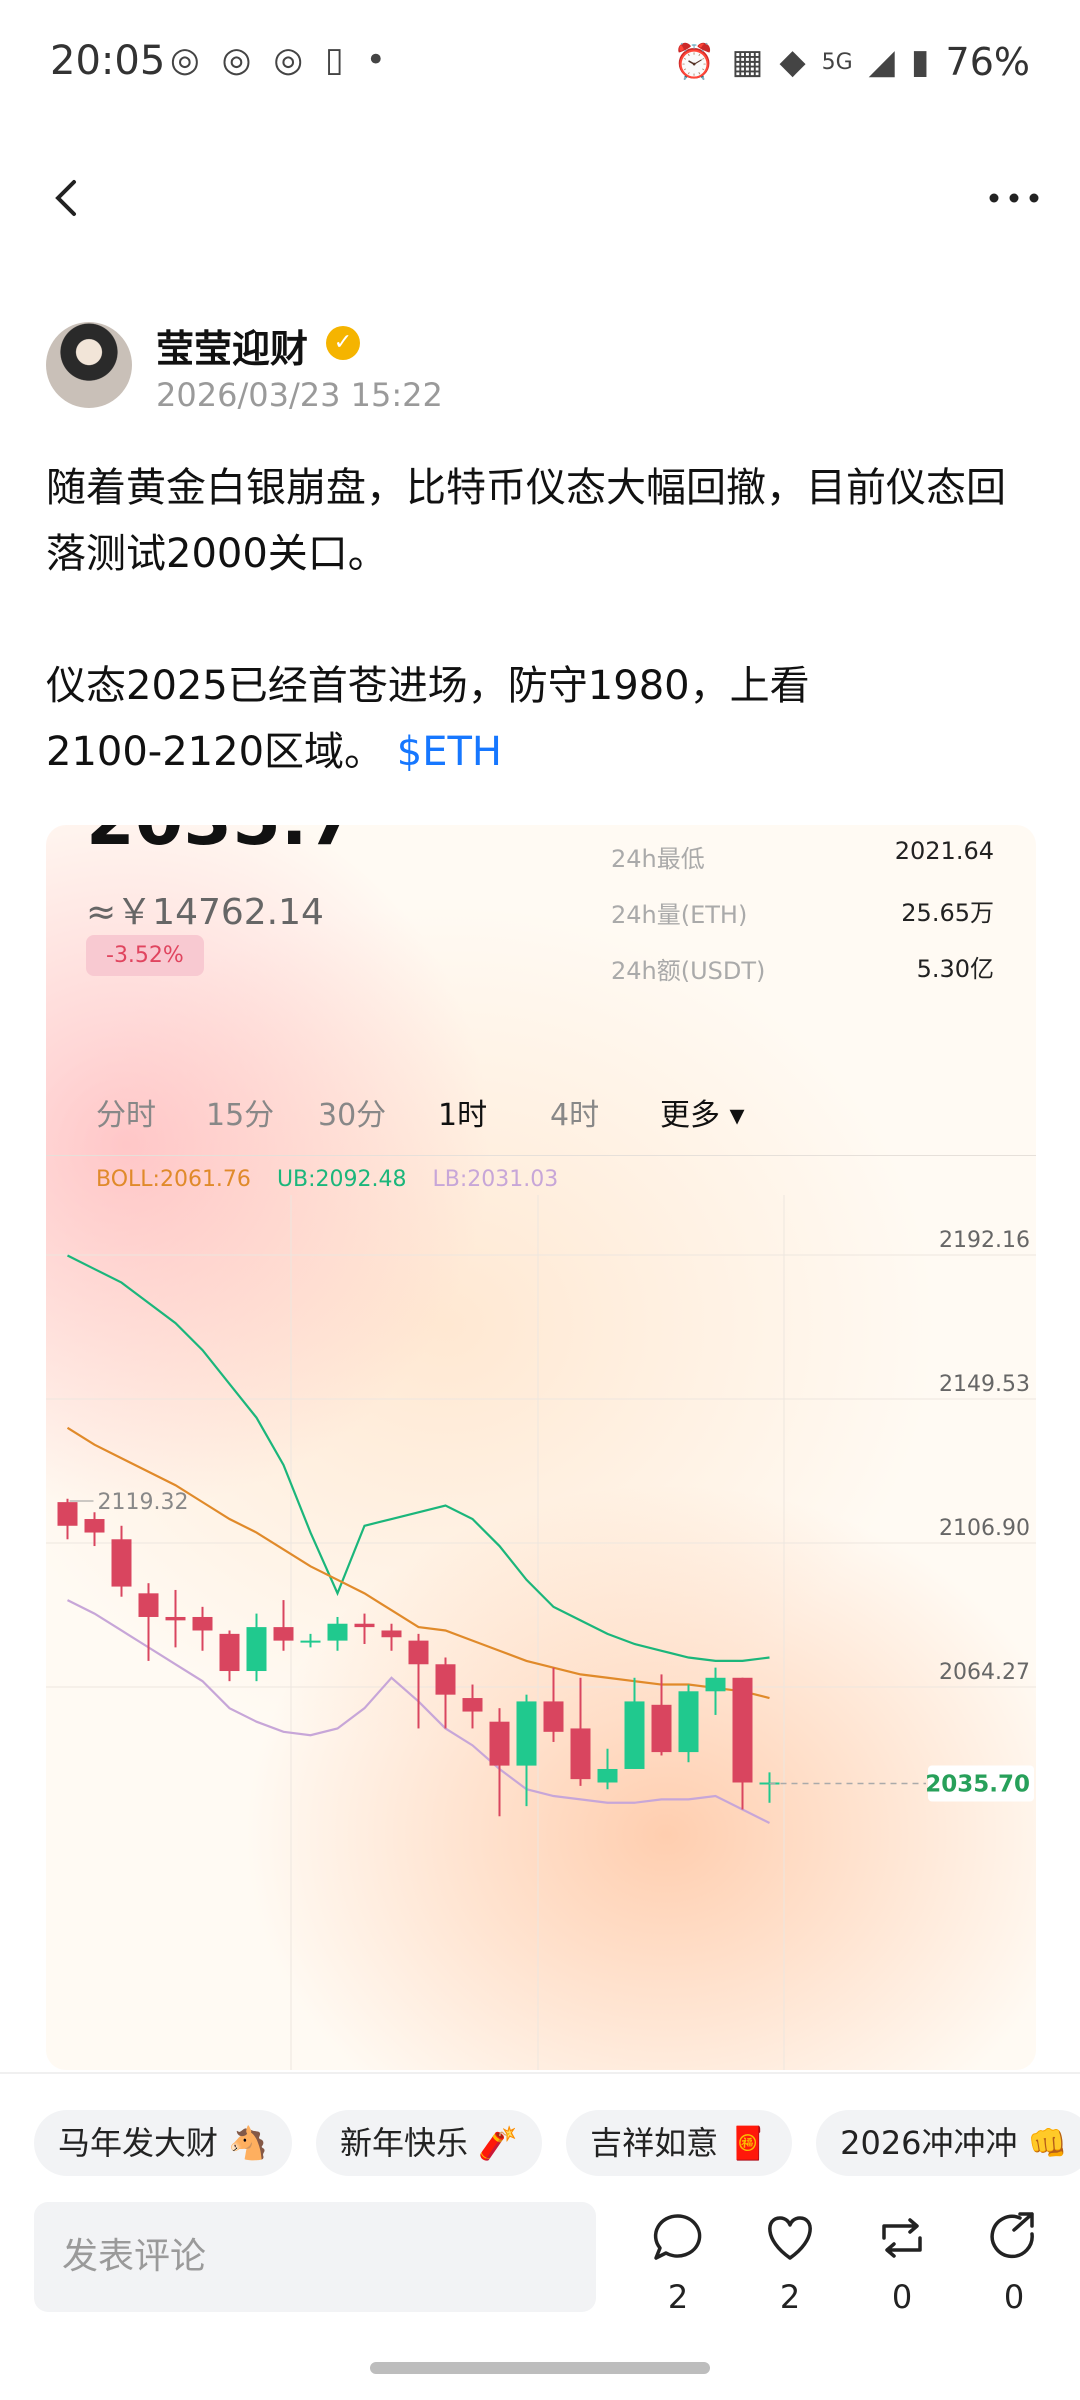 The height and width of the screenshot is (2400, 1080). What do you see at coordinates (449, 752) in the screenshot?
I see `eth-tag-link: $ETH` at bounding box center [449, 752].